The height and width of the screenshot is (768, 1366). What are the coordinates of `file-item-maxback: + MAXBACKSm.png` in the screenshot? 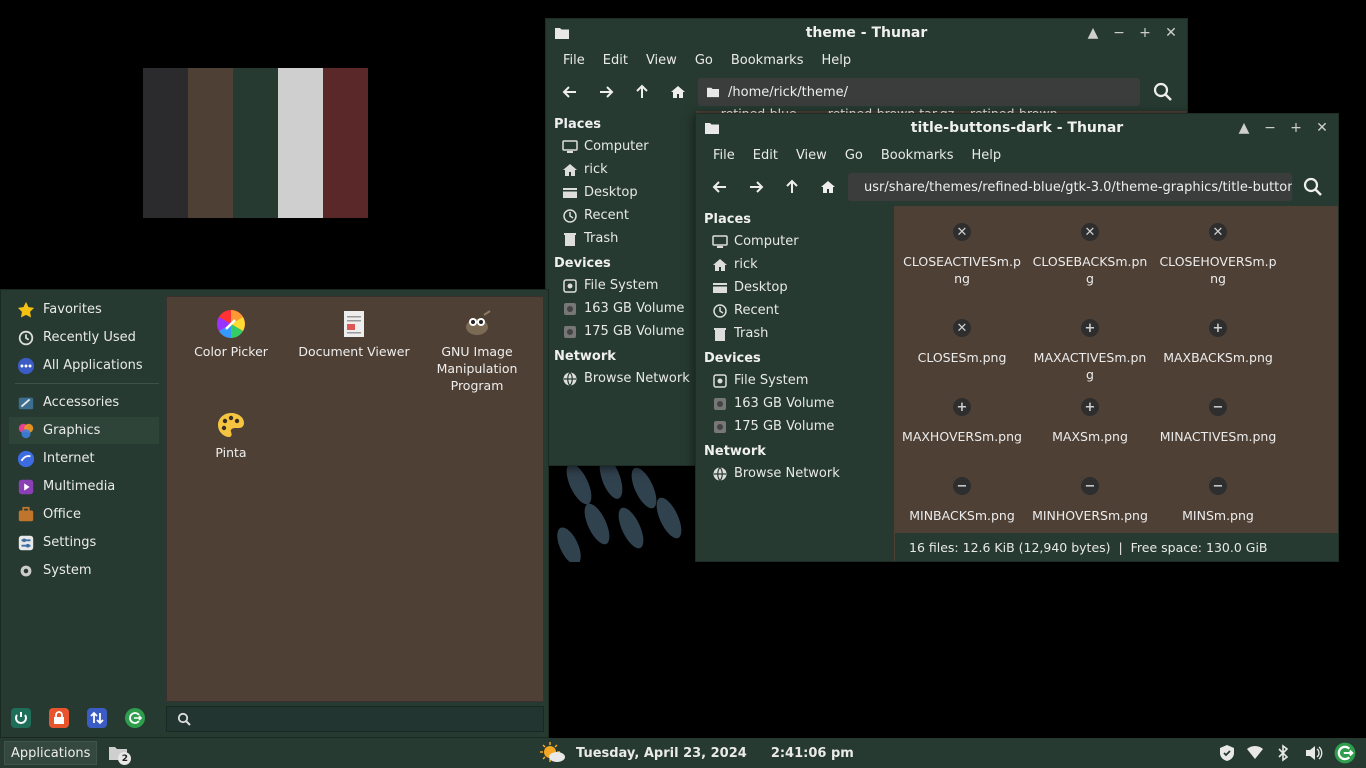 It's located at (1218, 342).